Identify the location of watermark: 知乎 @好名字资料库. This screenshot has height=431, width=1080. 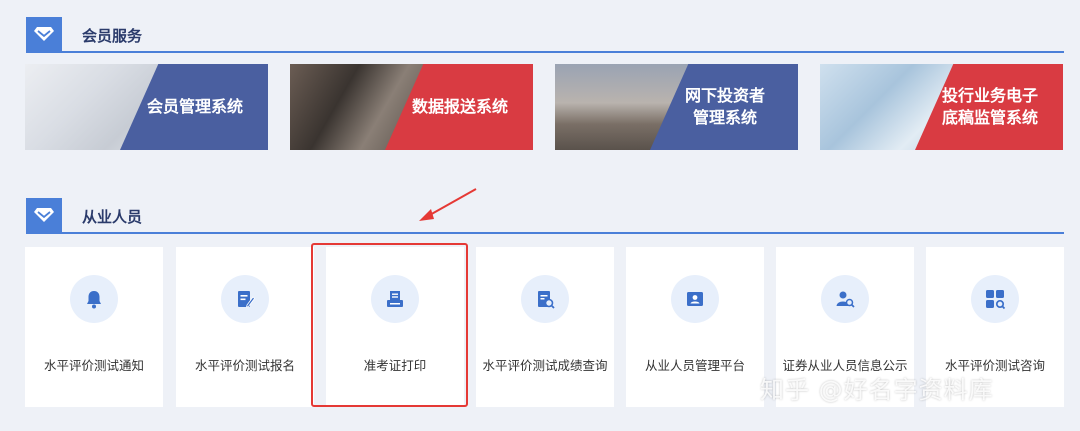
(877, 390).